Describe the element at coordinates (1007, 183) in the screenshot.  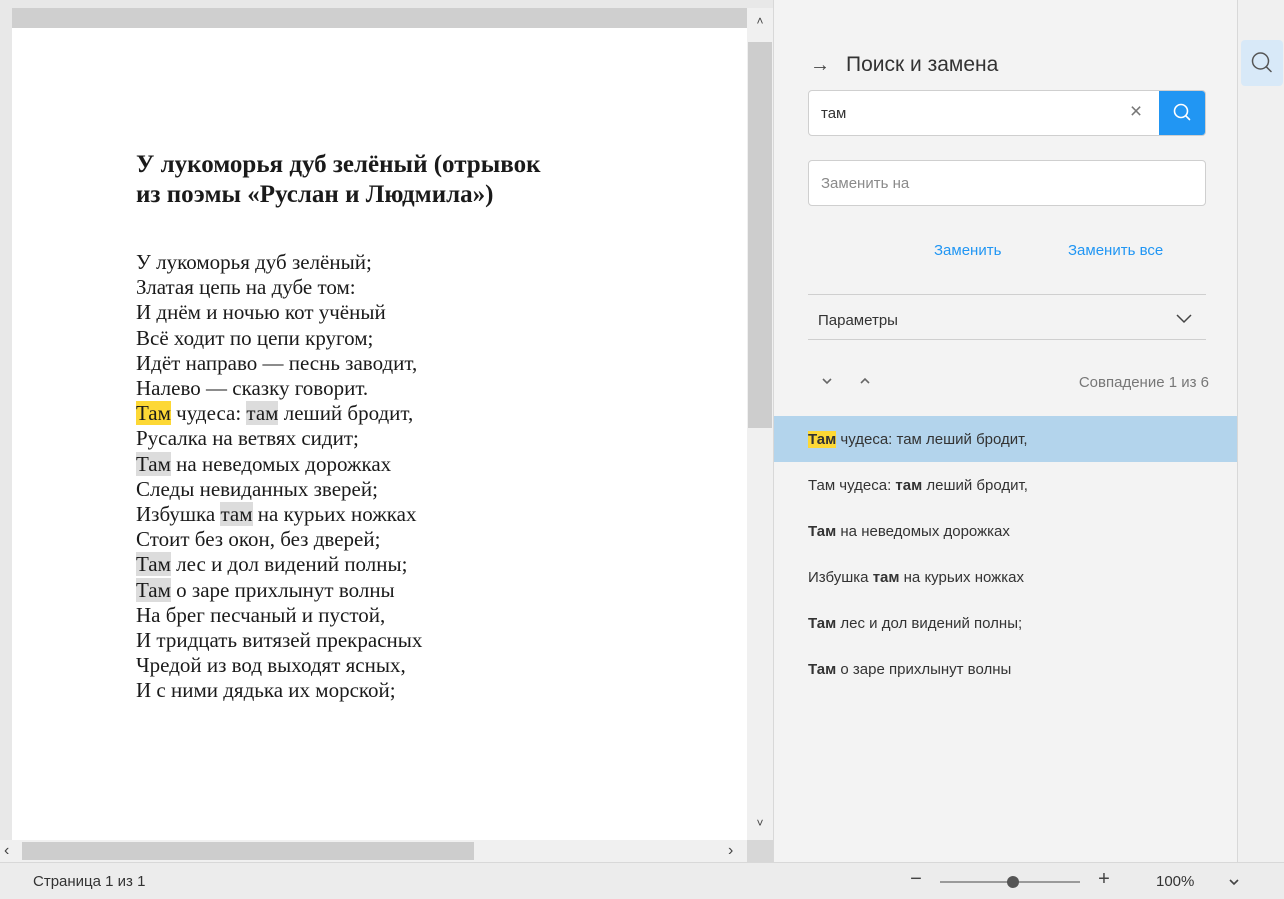
I see `replace-input` at that location.